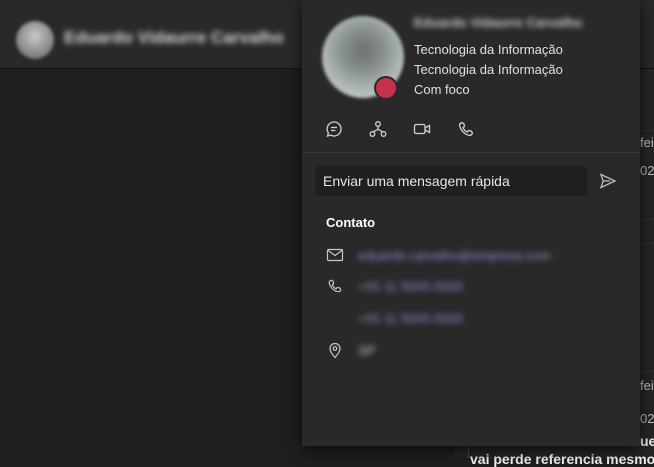 This screenshot has width=654, height=467. I want to click on location-icon, so click(335, 350).